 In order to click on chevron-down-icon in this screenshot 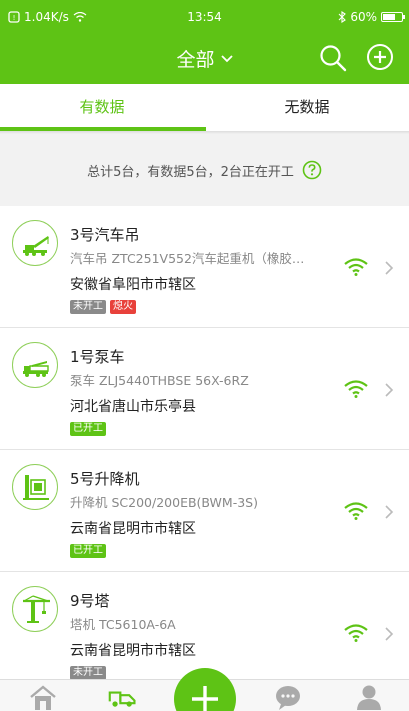, I will do `click(226, 58)`.